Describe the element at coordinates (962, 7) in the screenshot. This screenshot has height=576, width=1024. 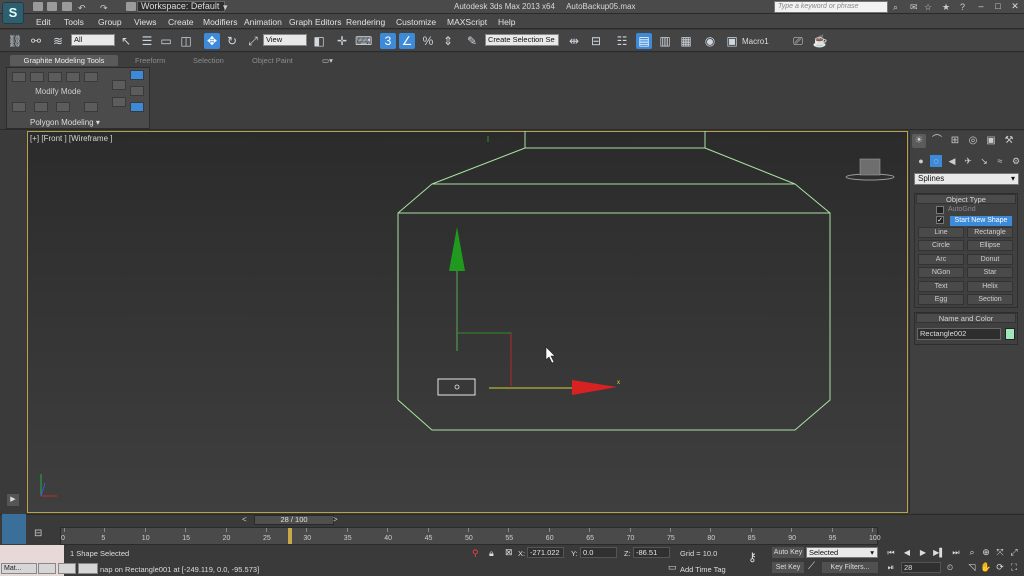
I see `help-icon: ?` at that location.